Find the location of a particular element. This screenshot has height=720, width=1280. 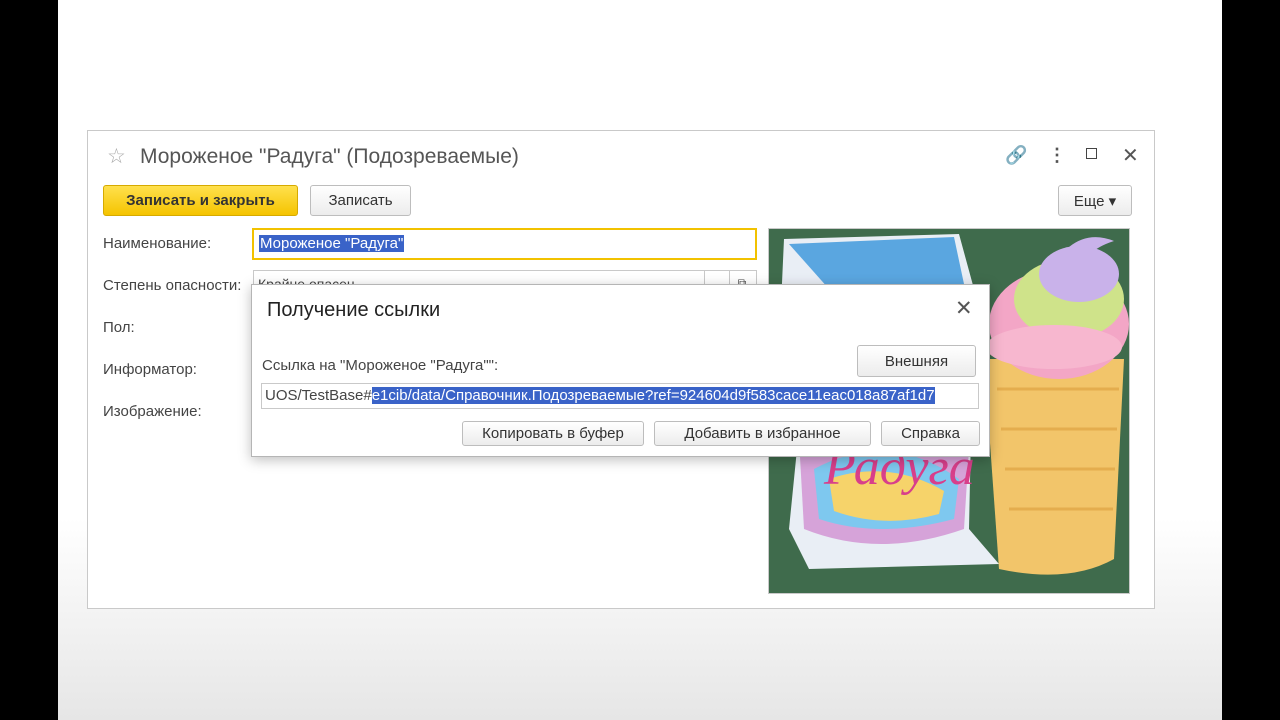

gender-label: Пол: is located at coordinates (119, 327).